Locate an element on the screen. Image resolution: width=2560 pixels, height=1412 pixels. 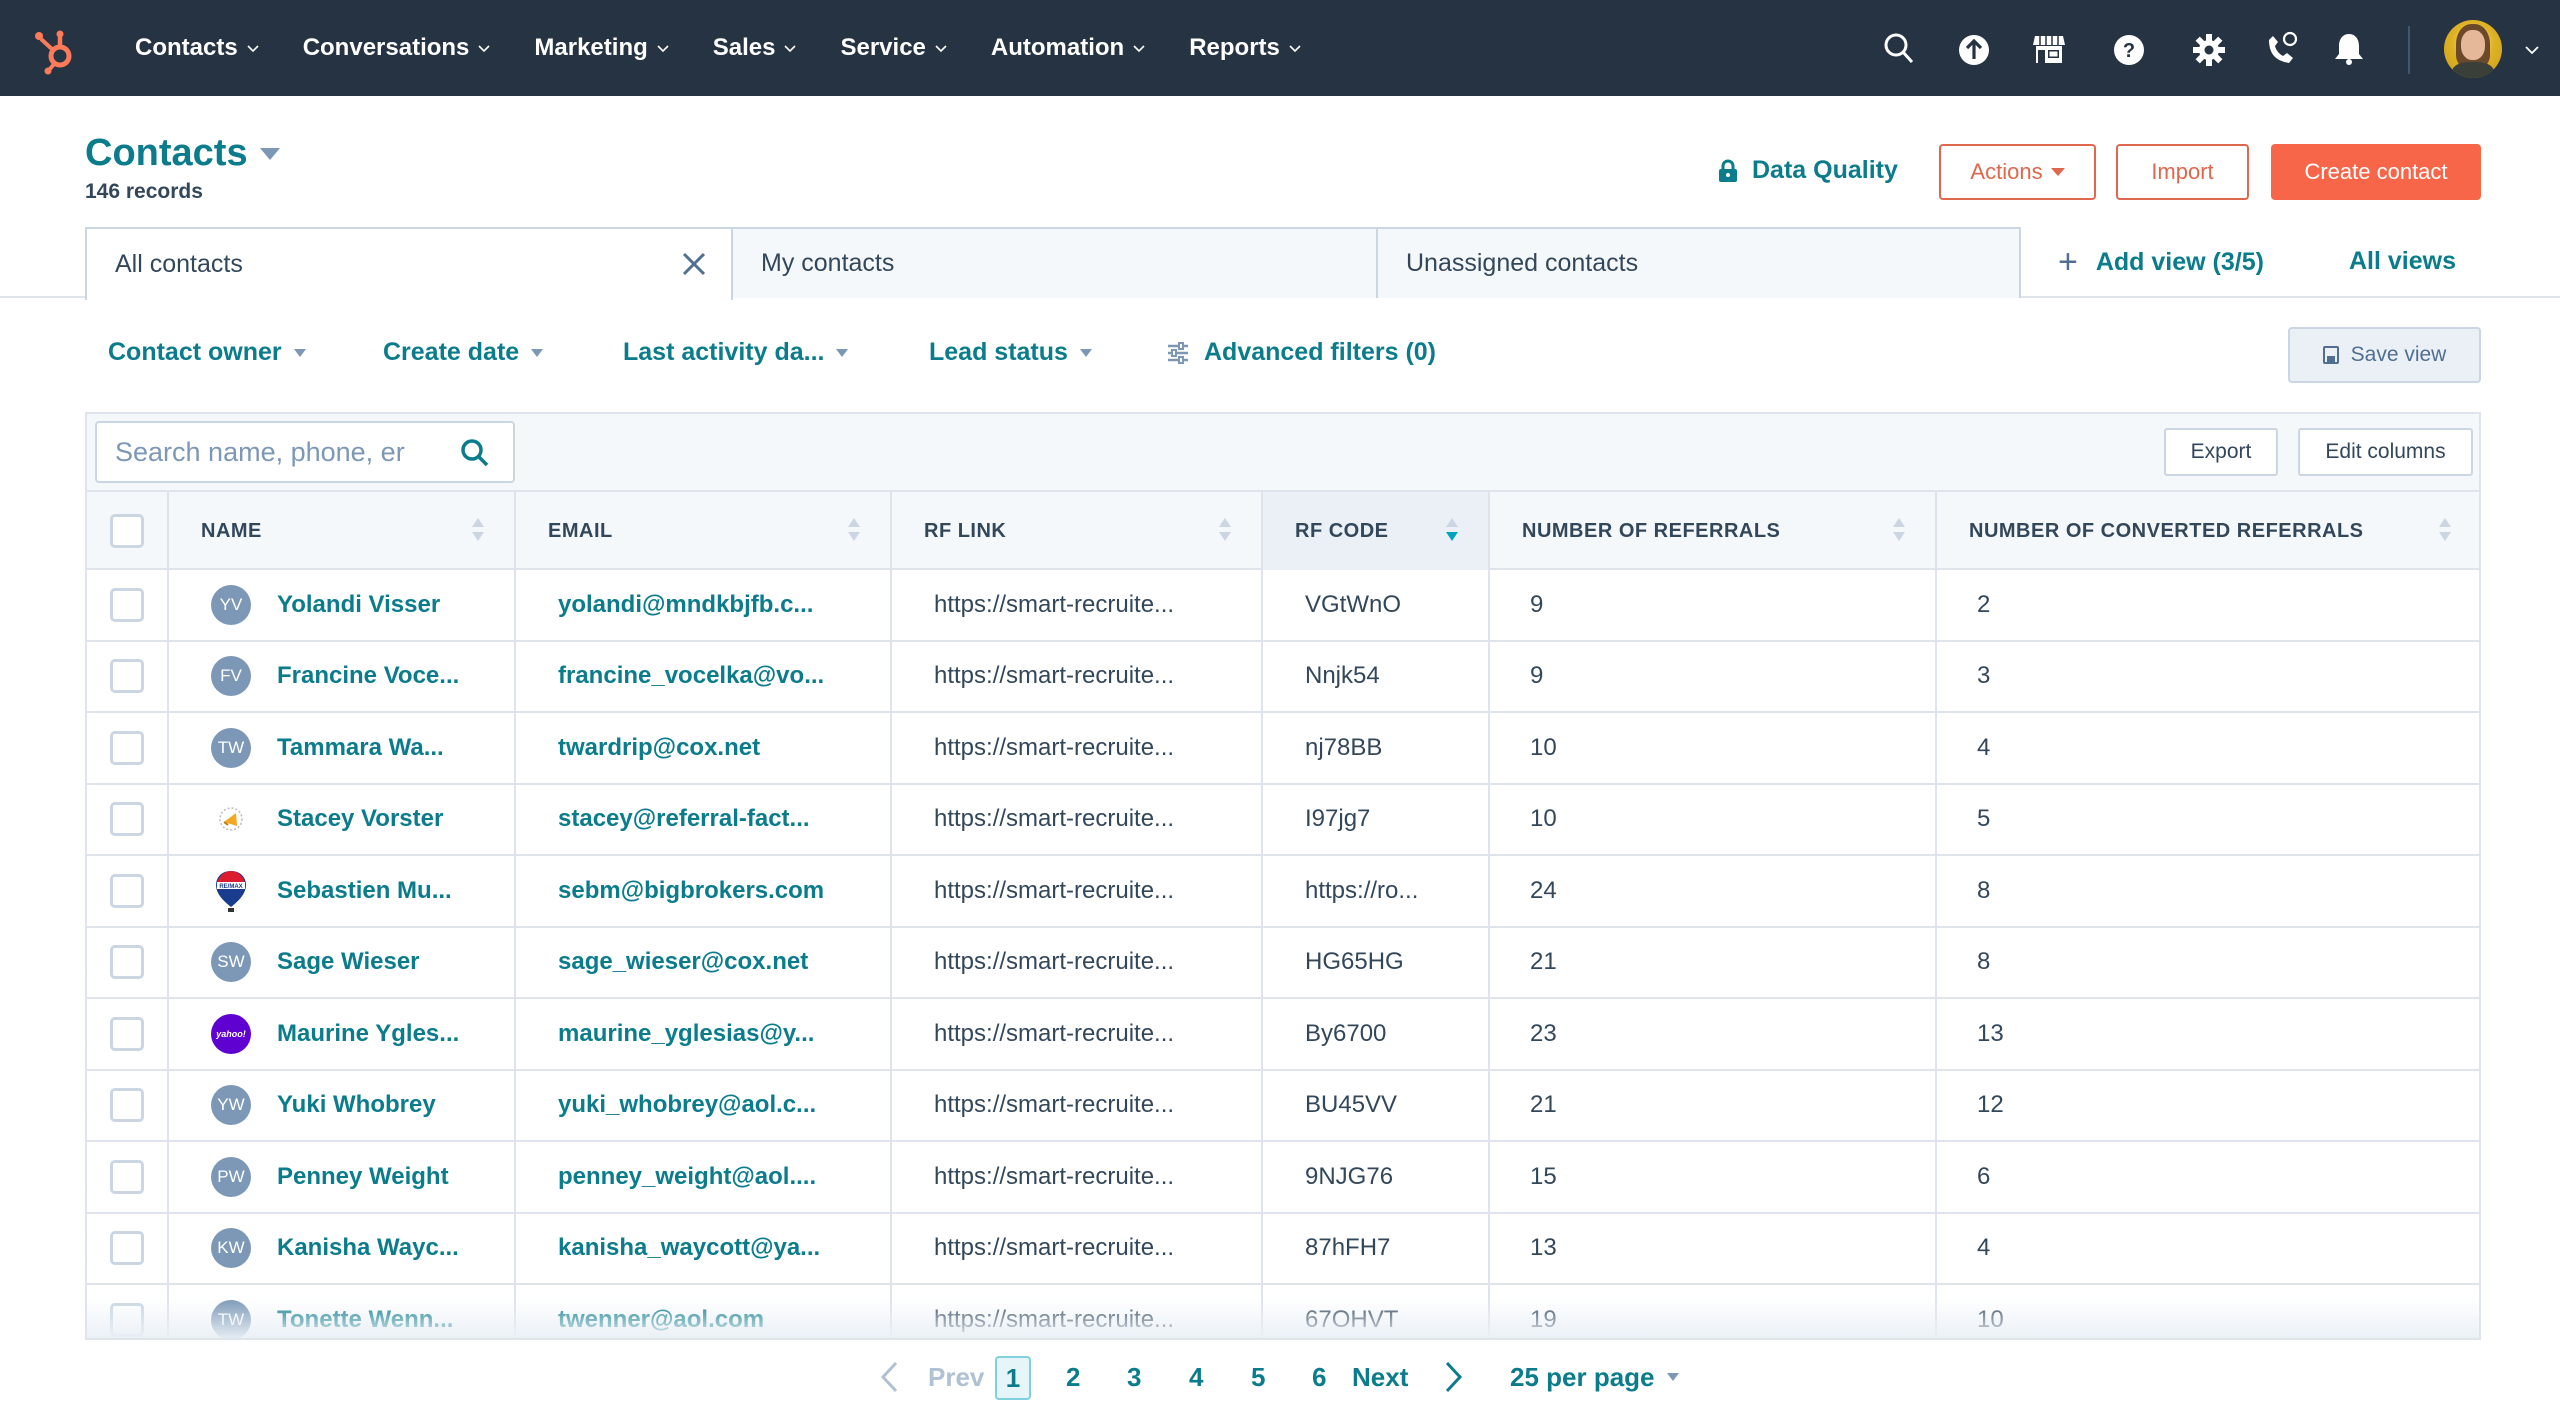
upgrade-icon is located at coordinates (1974, 49).